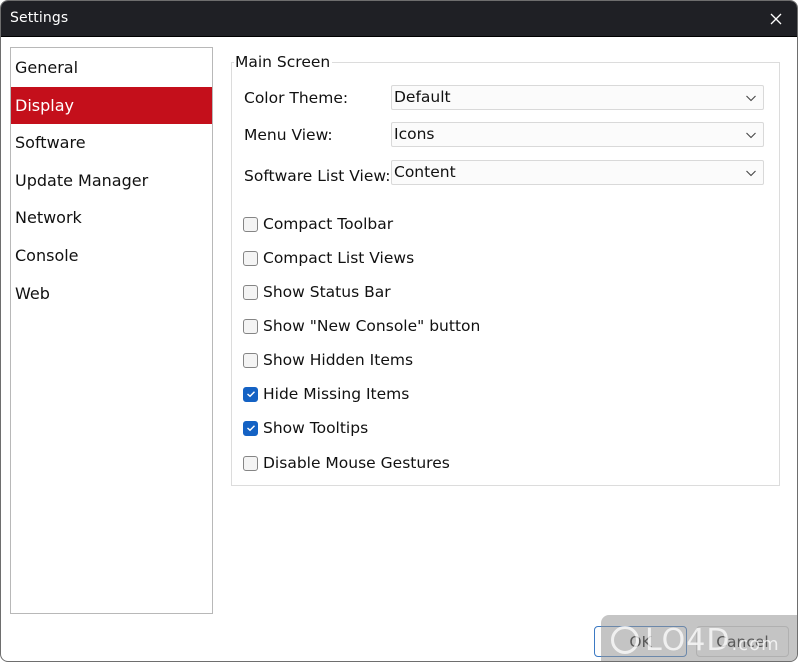  Describe the element at coordinates (44, 105) in the screenshot. I see `sidebar-item-label: Display` at that location.